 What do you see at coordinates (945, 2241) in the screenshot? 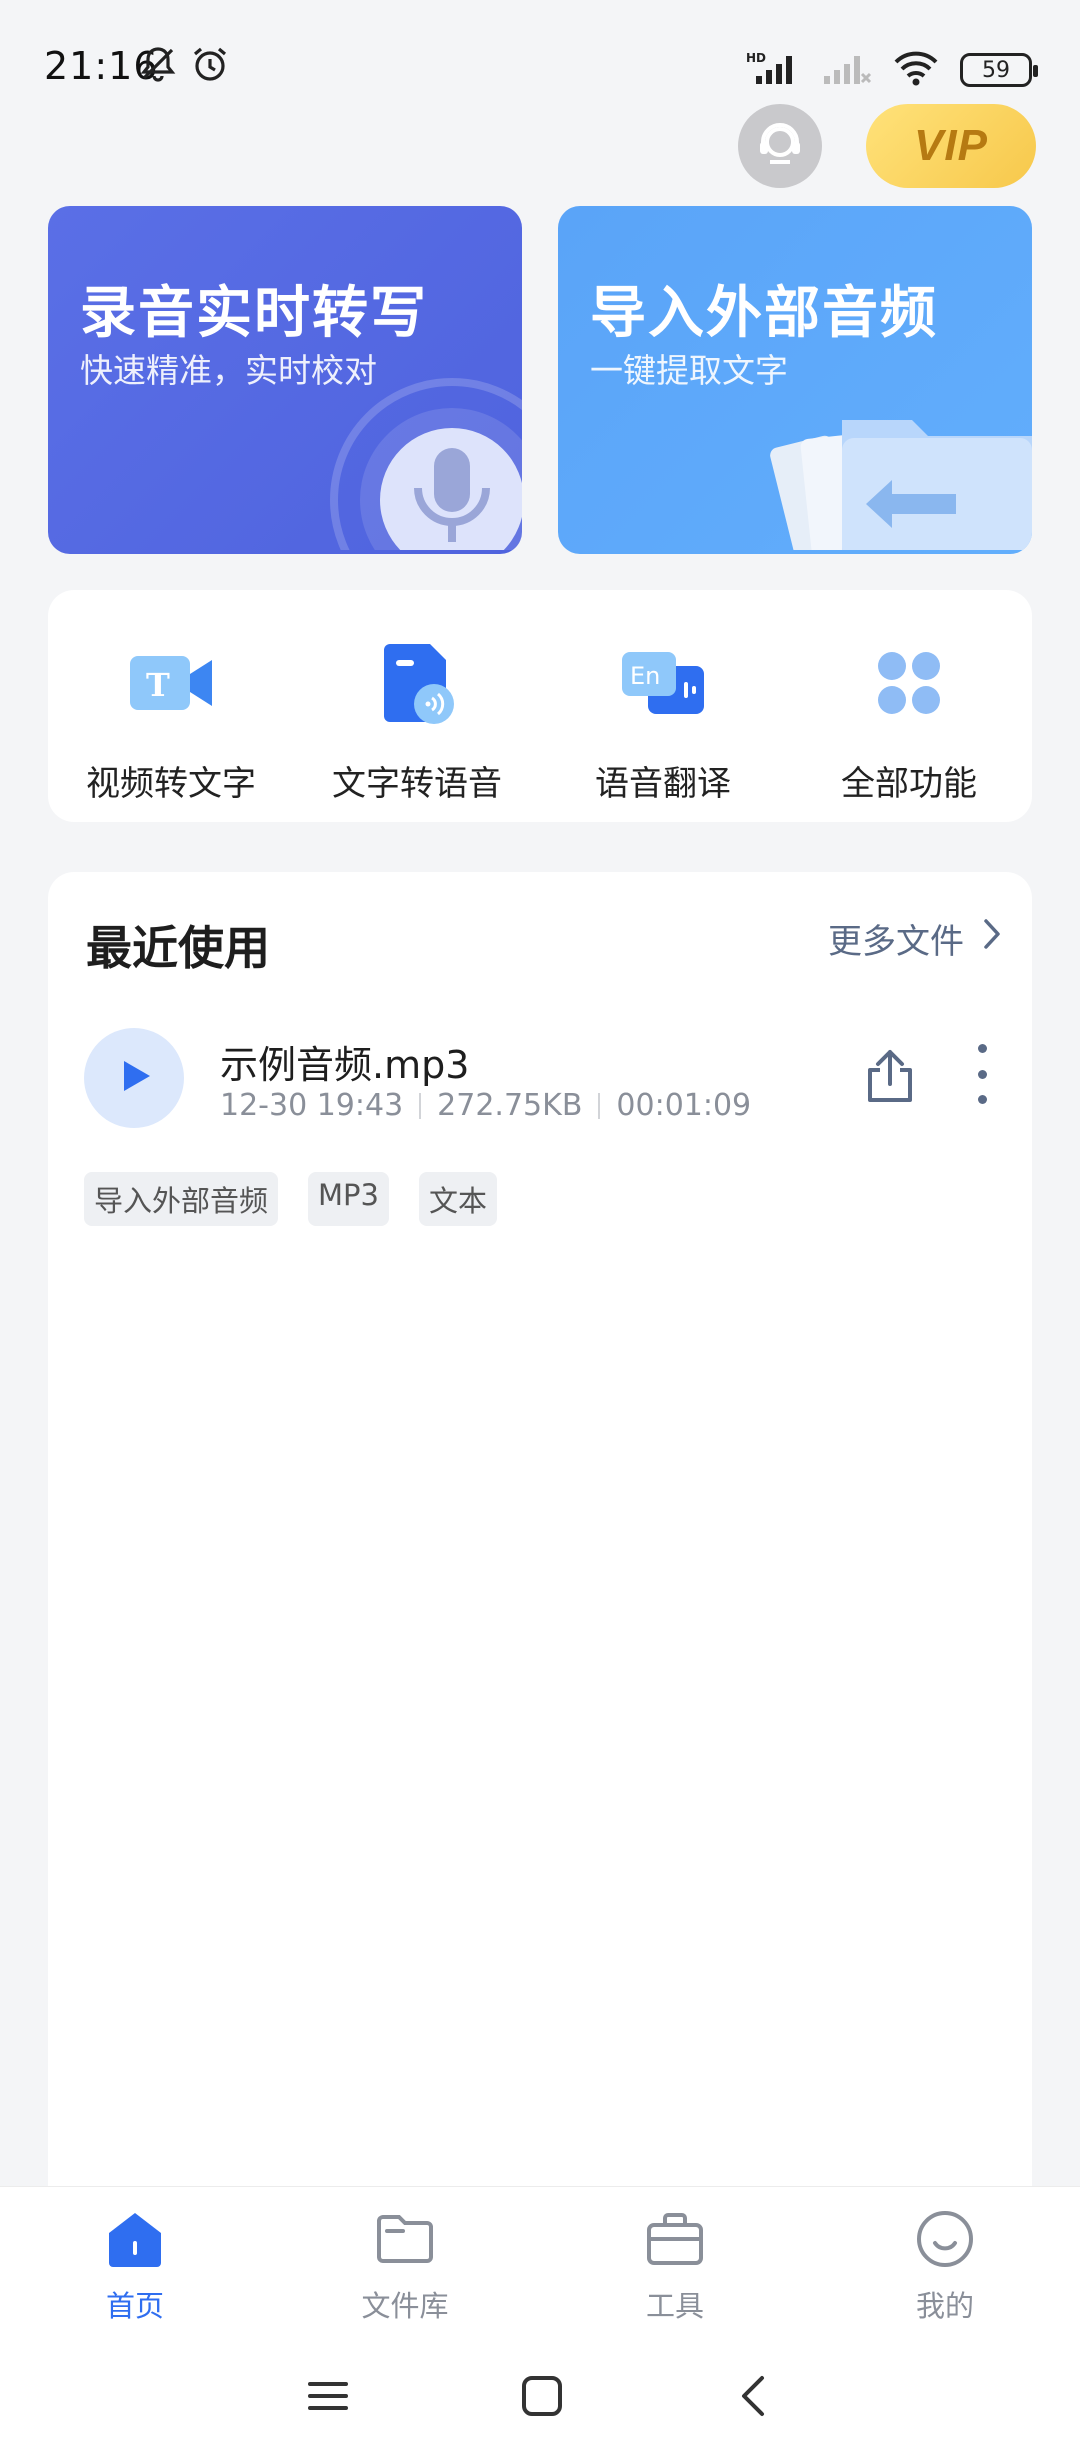
I see `smiley-icon` at bounding box center [945, 2241].